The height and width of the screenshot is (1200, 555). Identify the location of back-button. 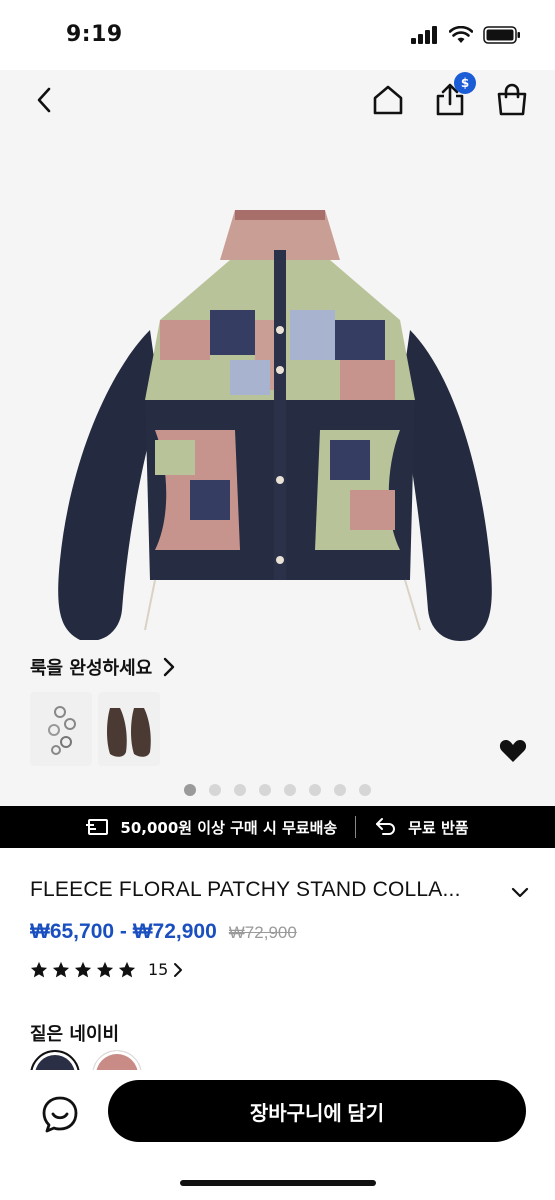
(44, 100).